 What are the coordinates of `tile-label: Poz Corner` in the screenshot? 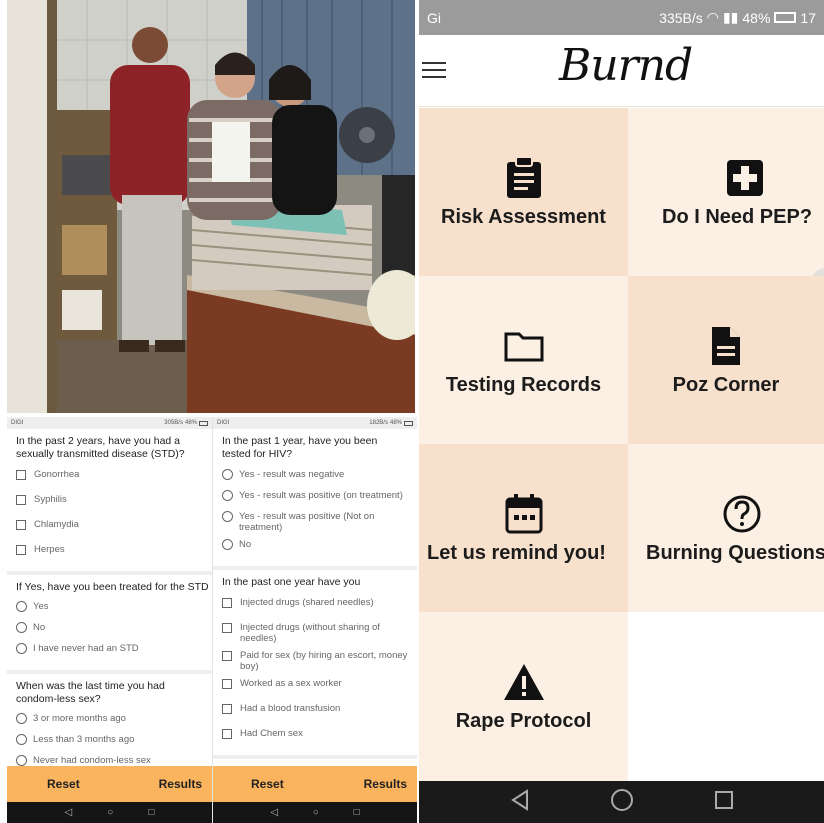 It's located at (726, 384).